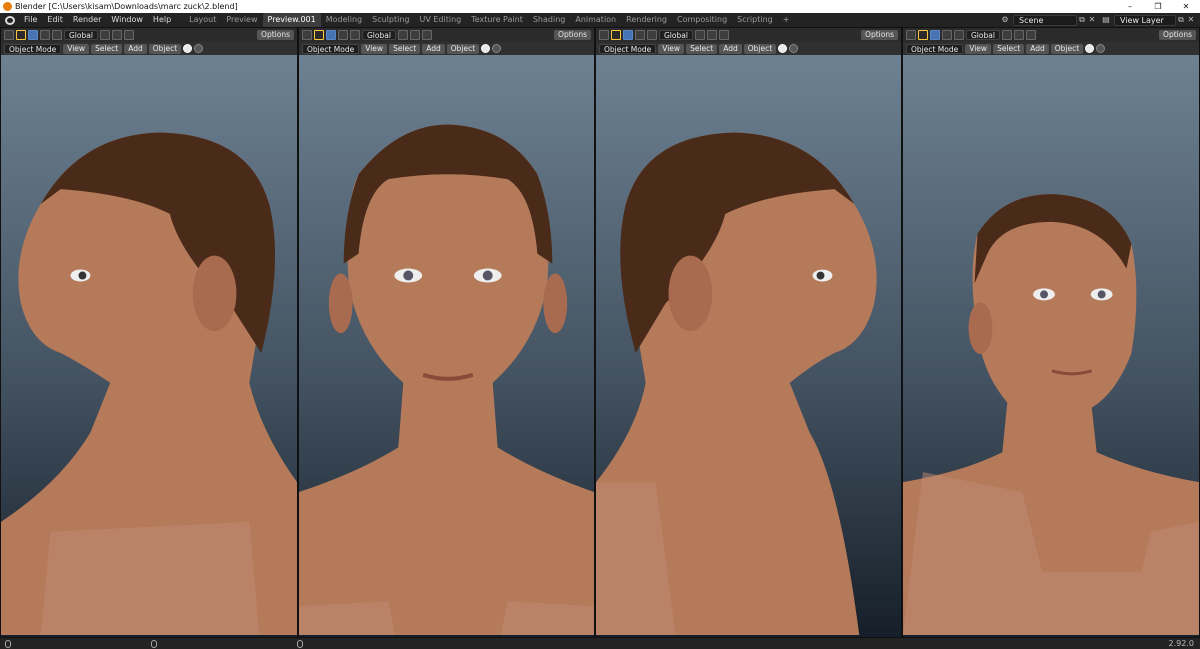 The height and width of the screenshot is (649, 1200). What do you see at coordinates (1191, 20) in the screenshot?
I see `delete-view-layer-icon: ✕` at bounding box center [1191, 20].